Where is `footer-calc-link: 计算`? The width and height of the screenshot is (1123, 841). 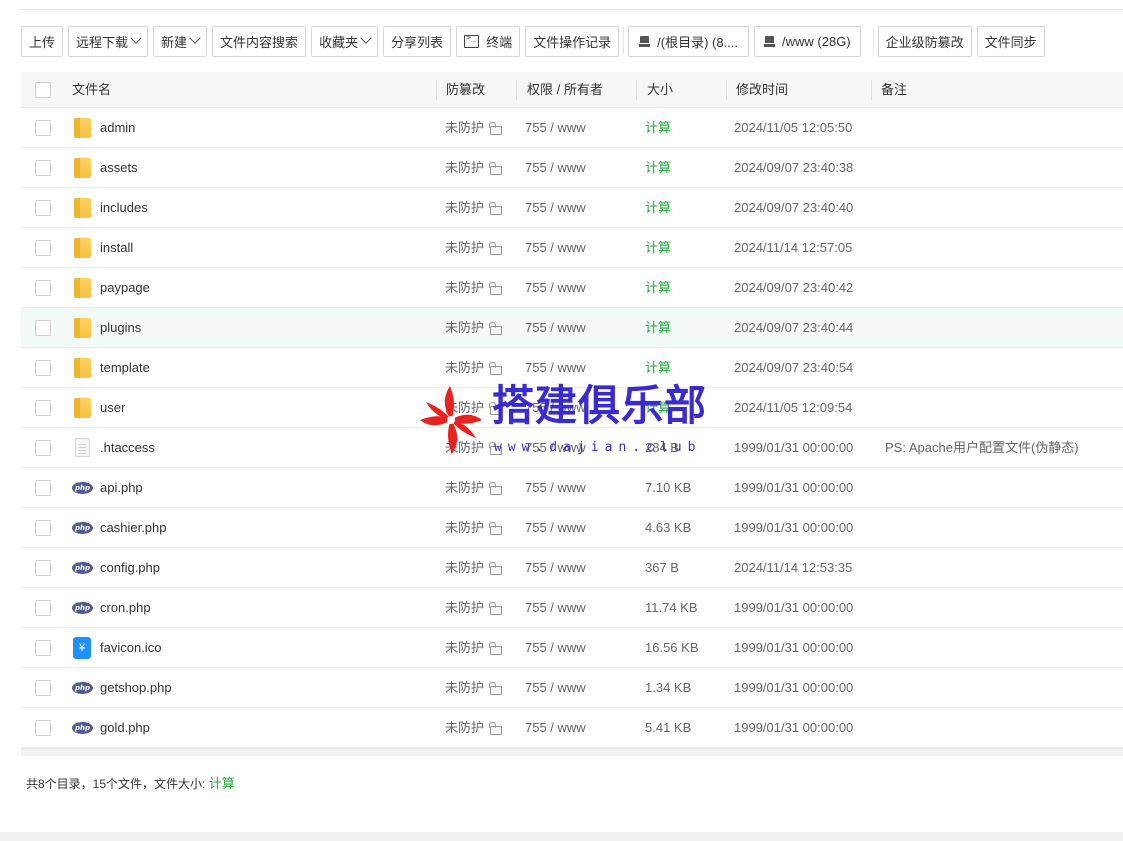
footer-calc-link: 计算 is located at coordinates (222, 783).